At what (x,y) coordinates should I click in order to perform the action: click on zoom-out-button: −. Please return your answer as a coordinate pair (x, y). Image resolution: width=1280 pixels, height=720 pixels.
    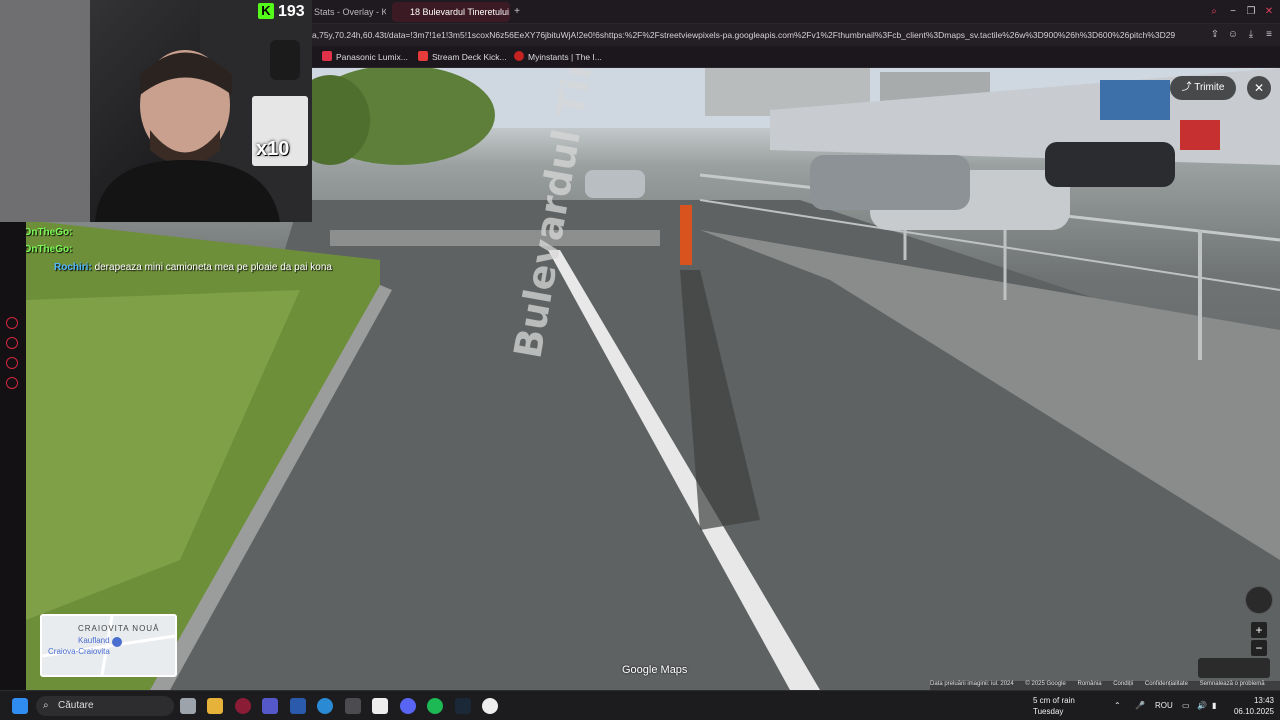
    Looking at the image, I should click on (1259, 648).